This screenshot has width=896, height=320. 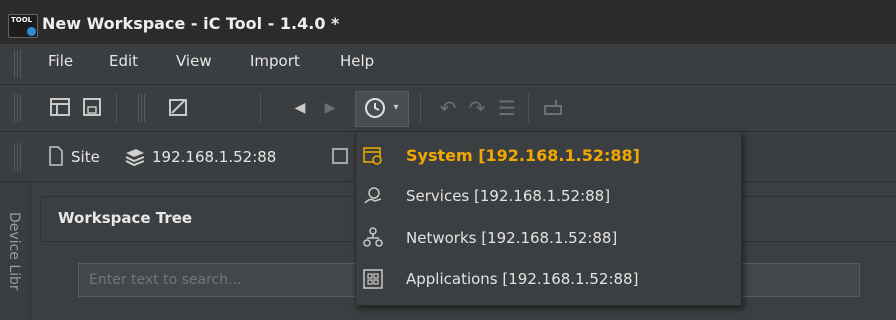 I want to click on menu-edit: Edit, so click(x=123, y=61).